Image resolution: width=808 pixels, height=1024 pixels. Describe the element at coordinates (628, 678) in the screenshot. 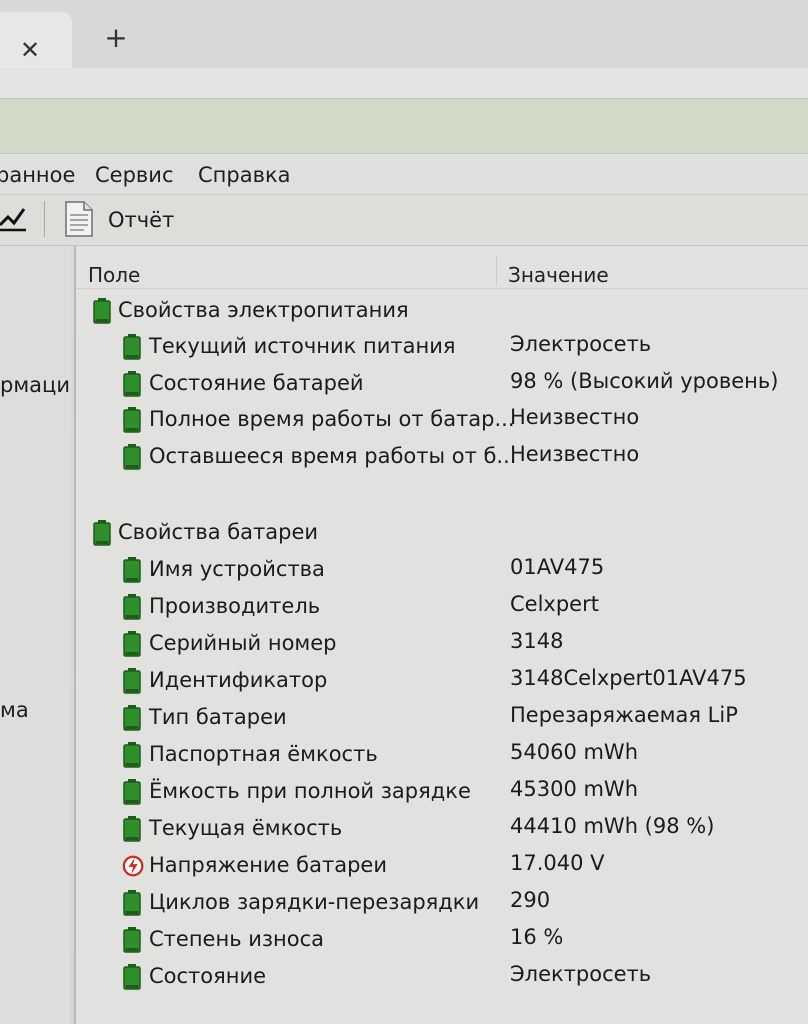

I see `row-value: 3148Celxpert01AV475` at that location.